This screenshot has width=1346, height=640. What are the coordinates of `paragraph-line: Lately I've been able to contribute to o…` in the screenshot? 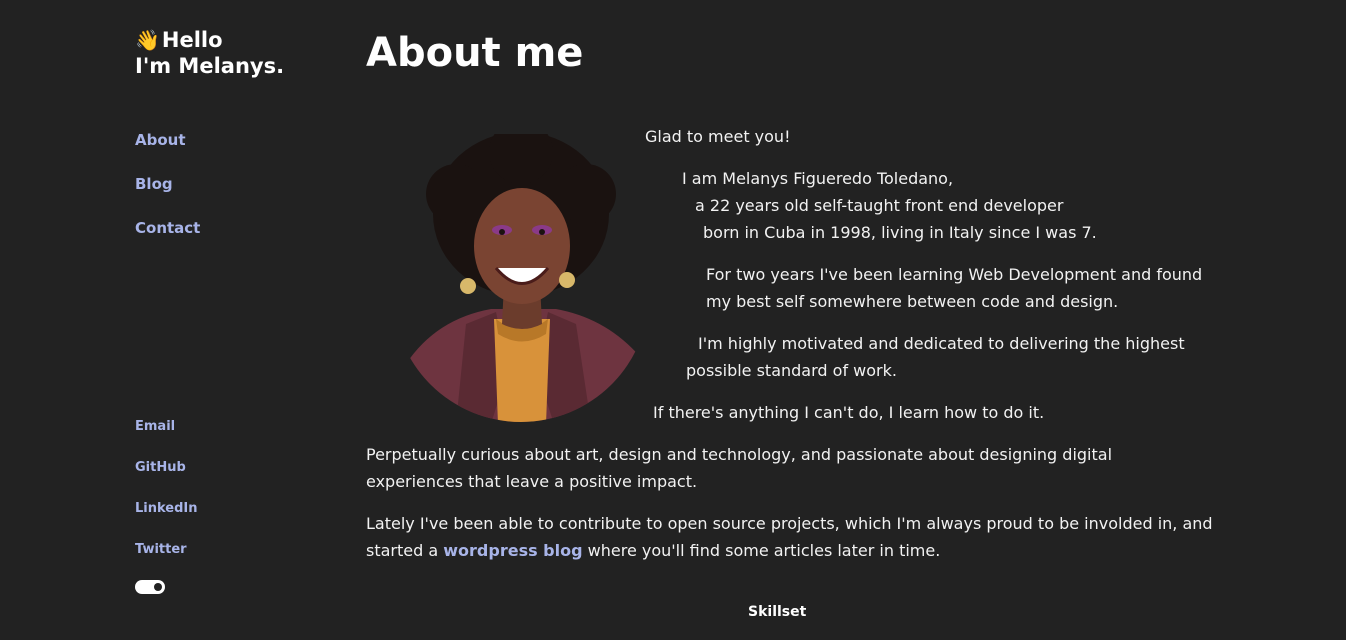 It's located at (789, 523).